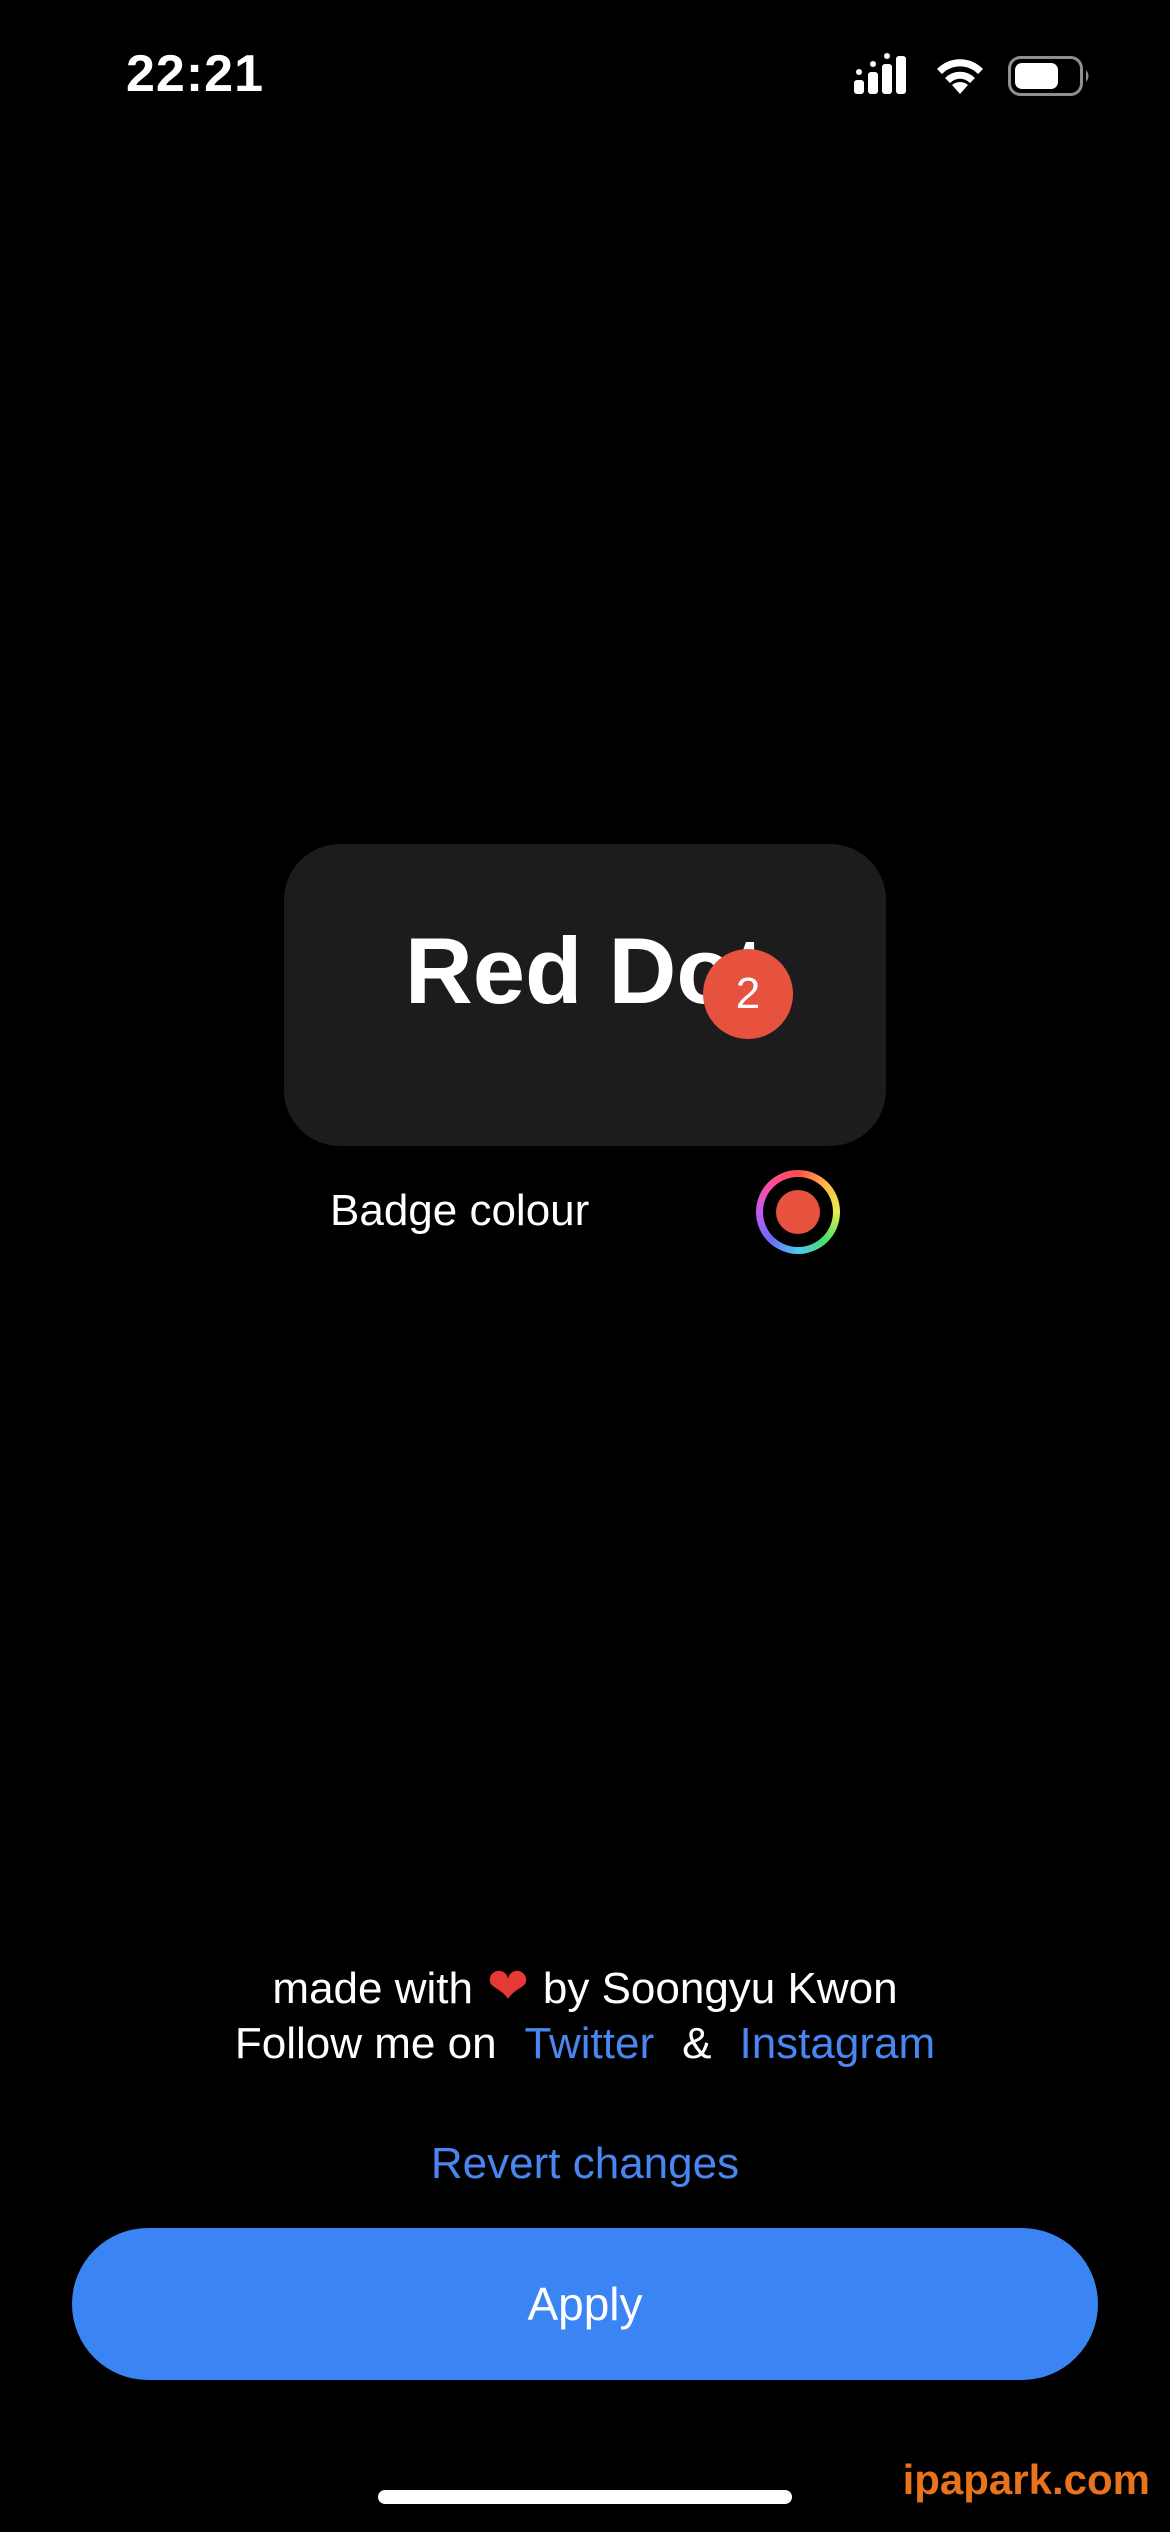 The height and width of the screenshot is (2532, 1170). Describe the element at coordinates (585, 970) in the screenshot. I see `app-title: Red Dot` at that location.